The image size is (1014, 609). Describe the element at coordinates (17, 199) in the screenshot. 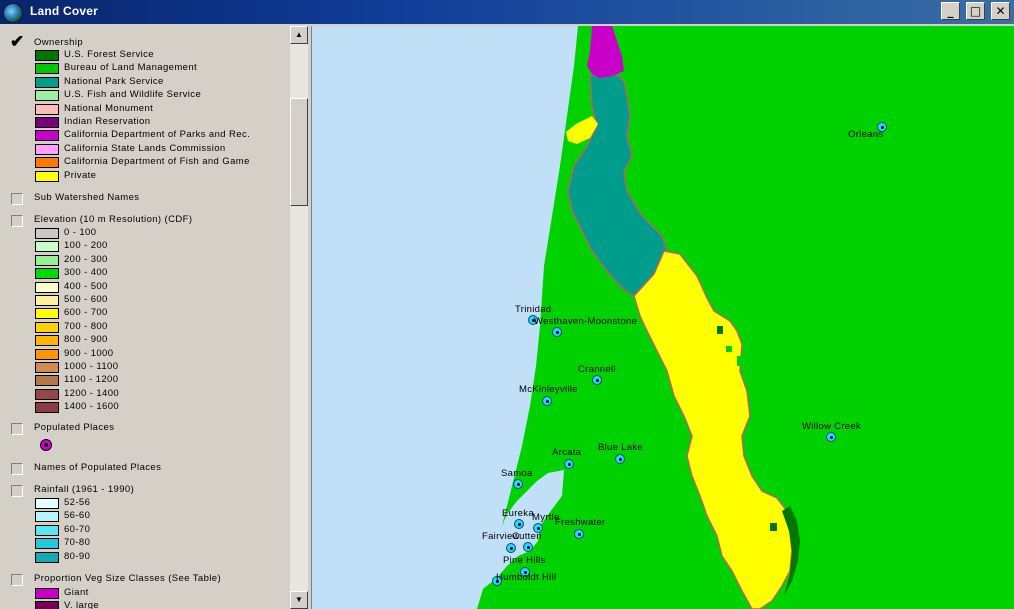

I see `sub-watershed-checkbox` at that location.